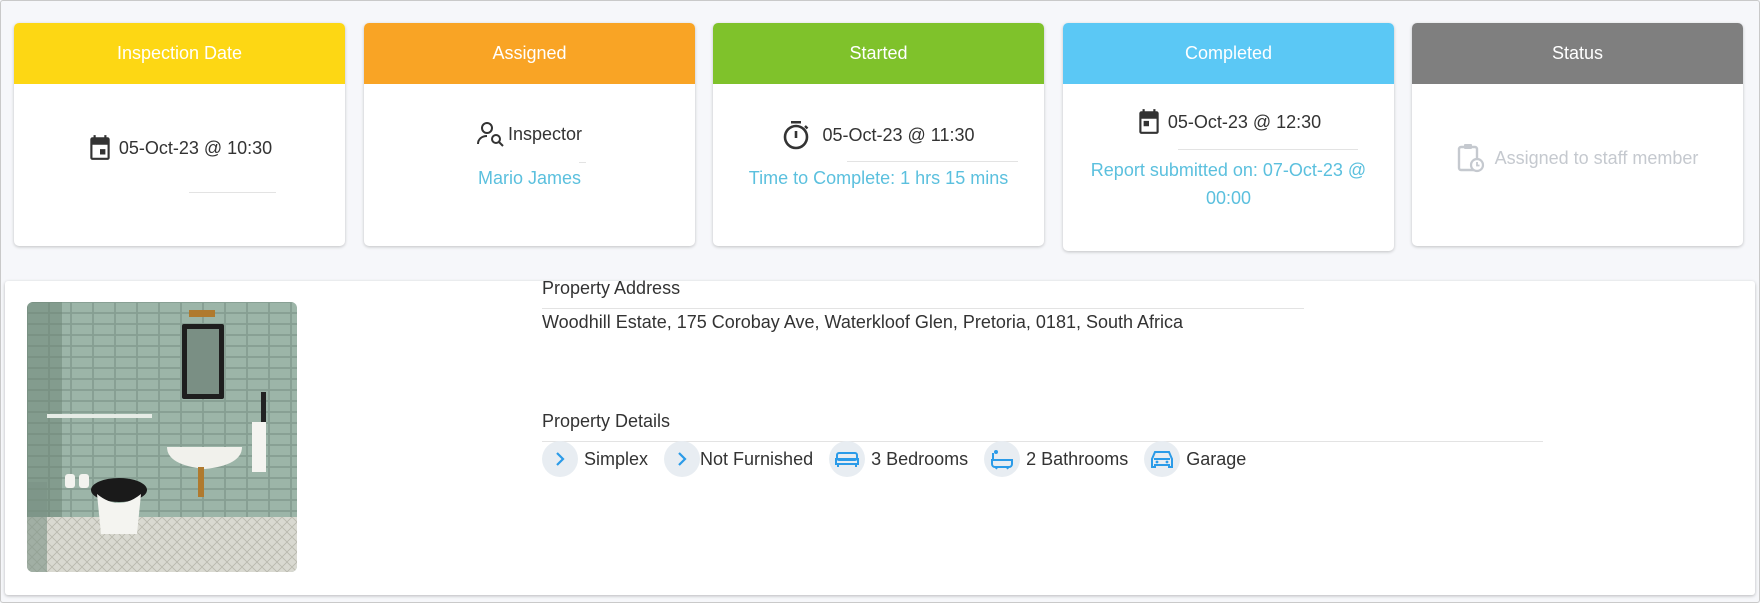 Image resolution: width=1760 pixels, height=603 pixels. I want to click on inspection-date-header: Inspection Date, so click(179, 53).